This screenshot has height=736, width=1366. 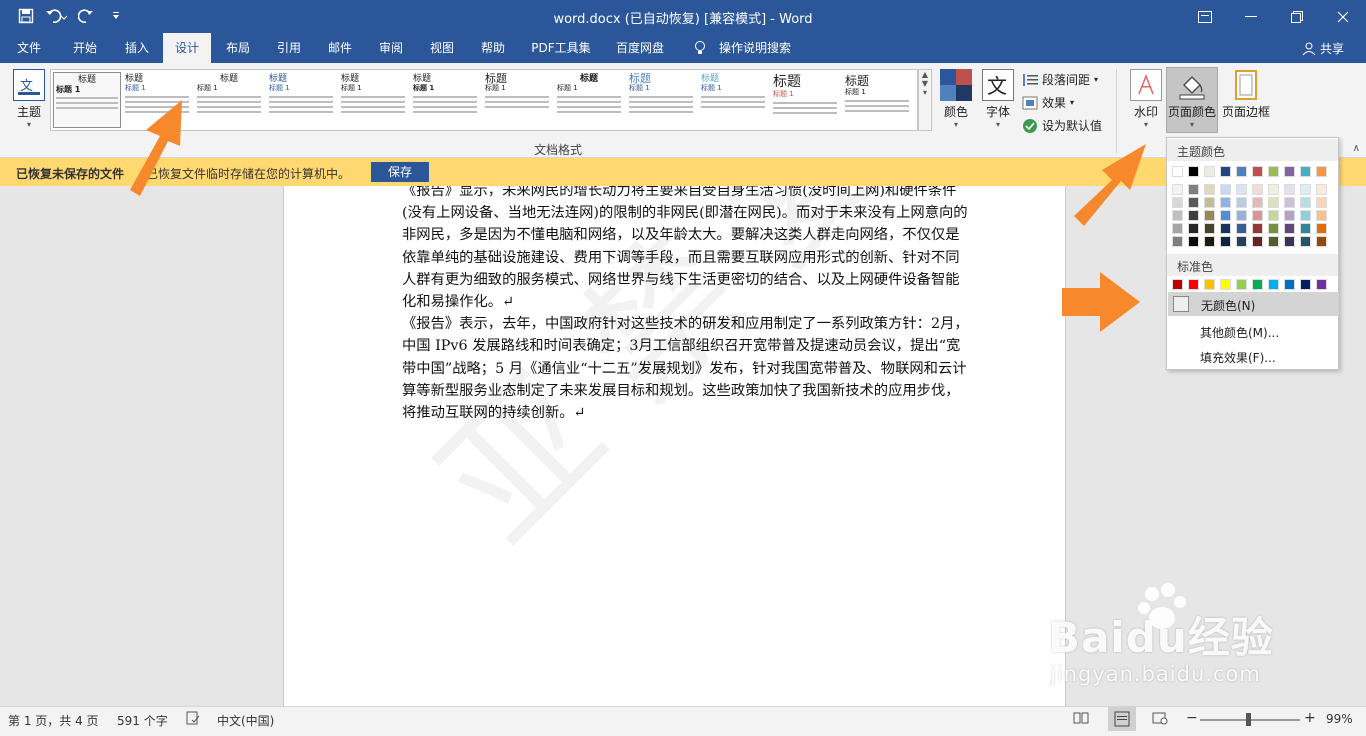 What do you see at coordinates (142, 720) in the screenshot?
I see `word-count: 591 个字` at bounding box center [142, 720].